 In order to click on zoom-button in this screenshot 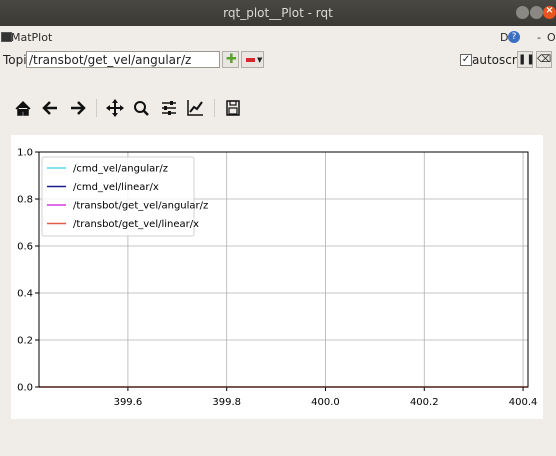, I will do `click(142, 108)`.